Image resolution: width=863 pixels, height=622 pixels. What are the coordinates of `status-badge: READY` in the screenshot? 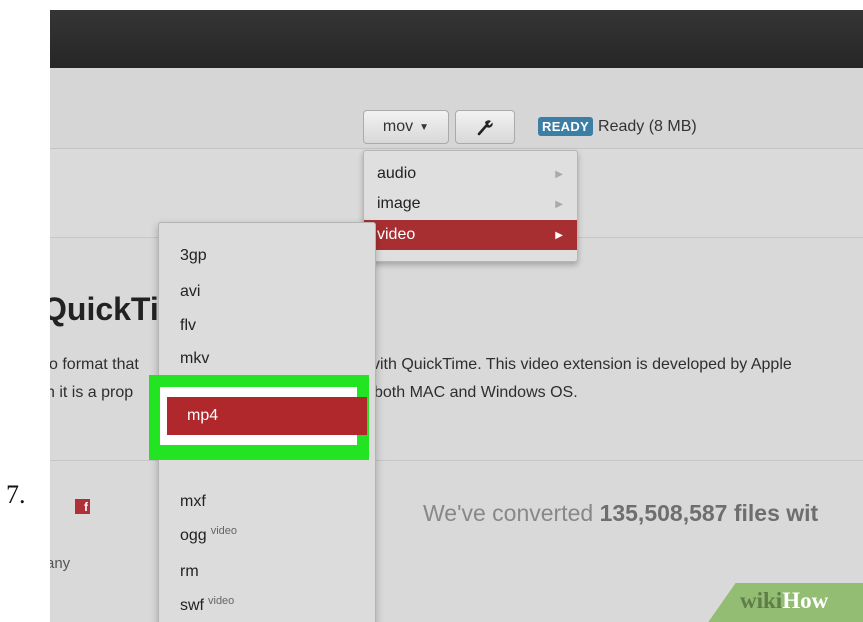 It's located at (566, 126).